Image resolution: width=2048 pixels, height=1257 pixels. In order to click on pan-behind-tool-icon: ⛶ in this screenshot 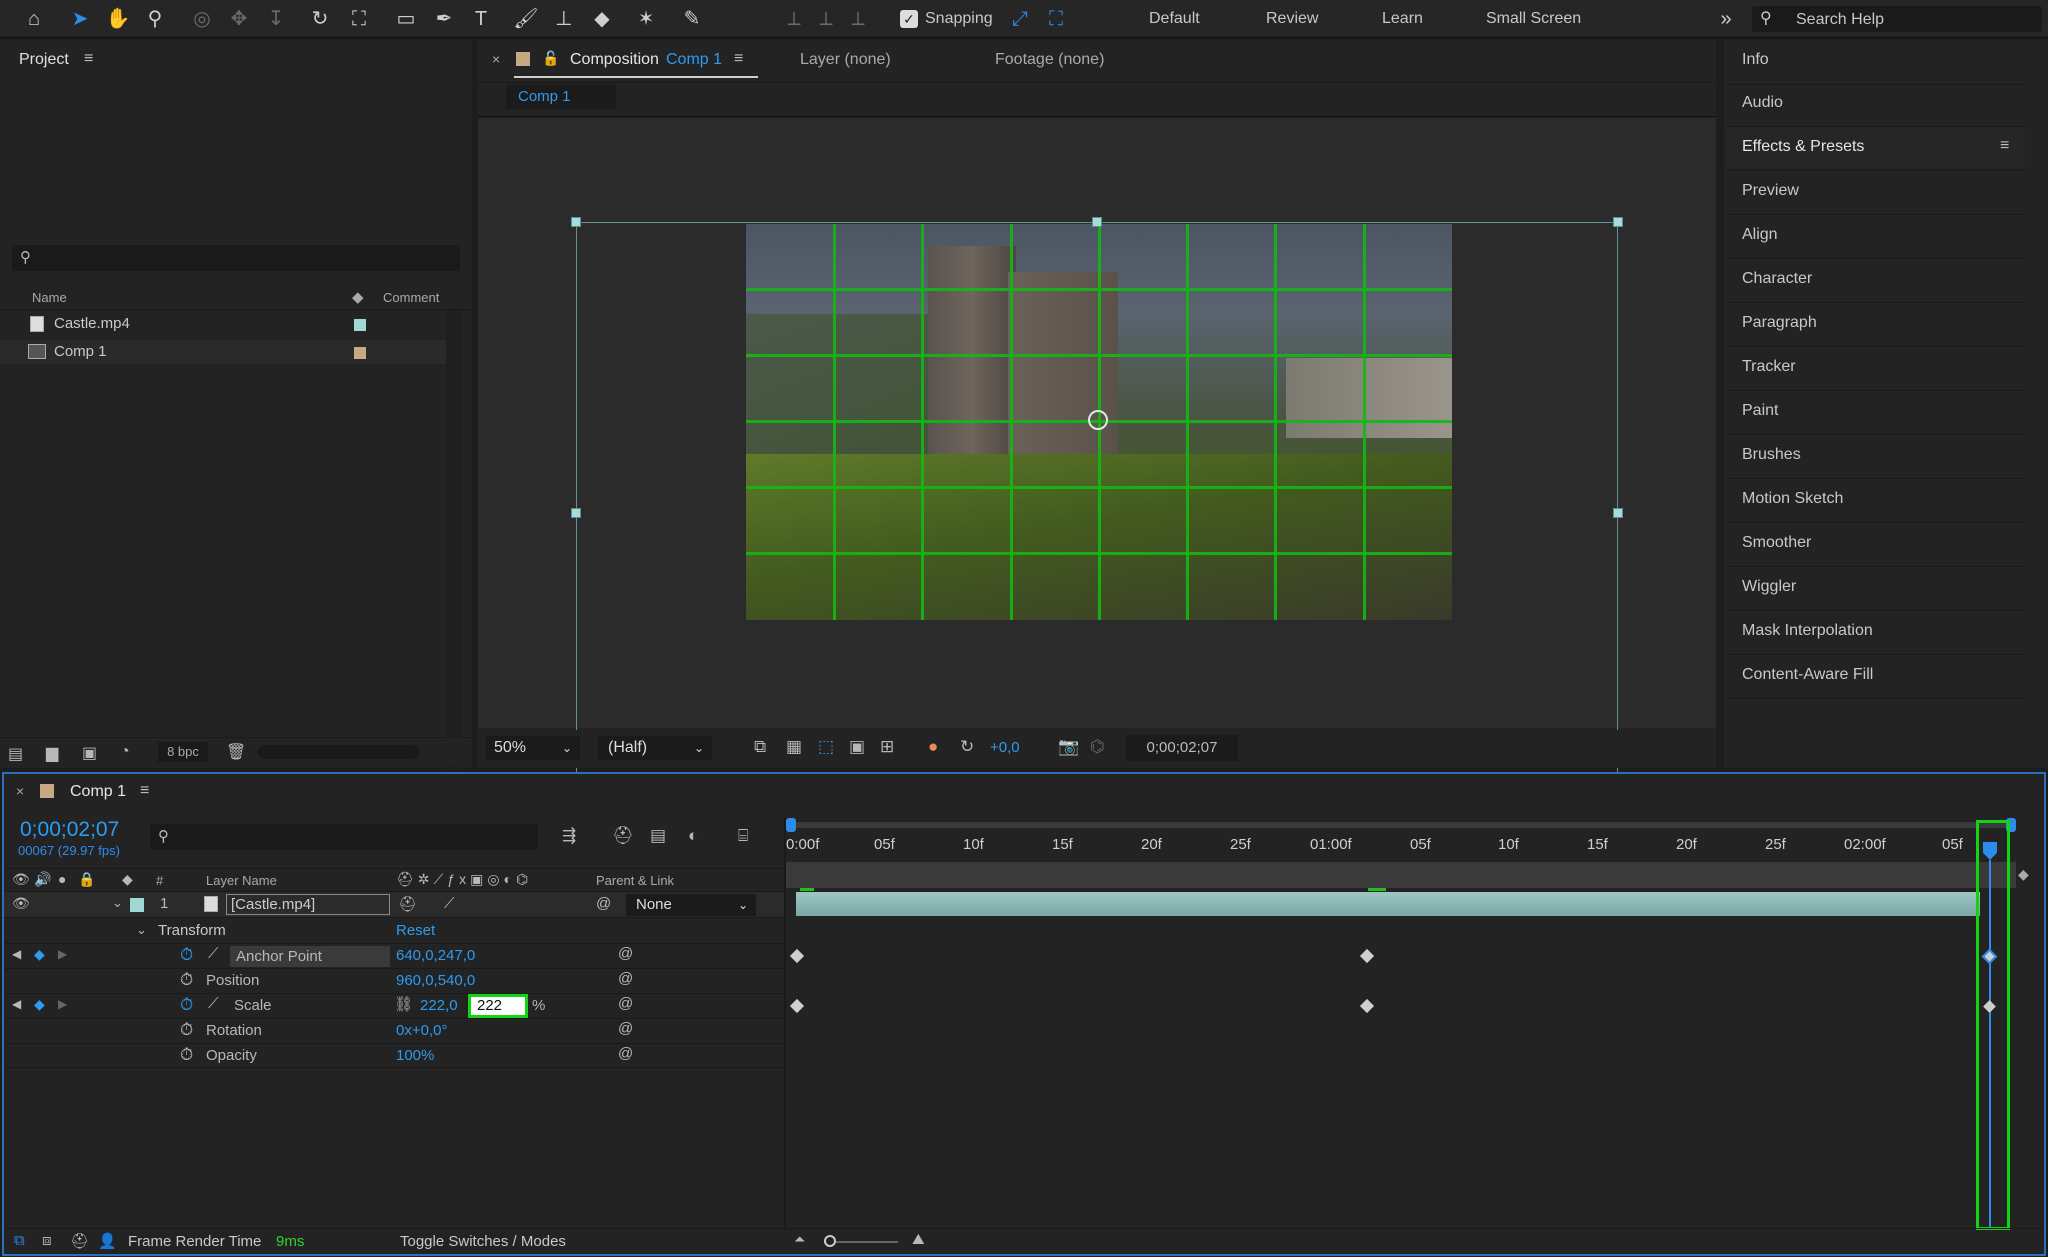, I will do `click(359, 19)`.